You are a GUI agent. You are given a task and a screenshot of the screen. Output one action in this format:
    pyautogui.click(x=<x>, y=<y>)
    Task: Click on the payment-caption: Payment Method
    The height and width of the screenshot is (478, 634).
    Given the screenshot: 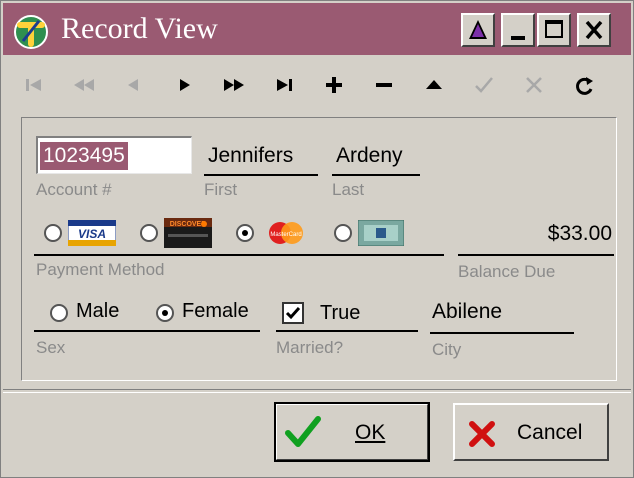 What is the action you would take?
    pyautogui.click(x=100, y=269)
    